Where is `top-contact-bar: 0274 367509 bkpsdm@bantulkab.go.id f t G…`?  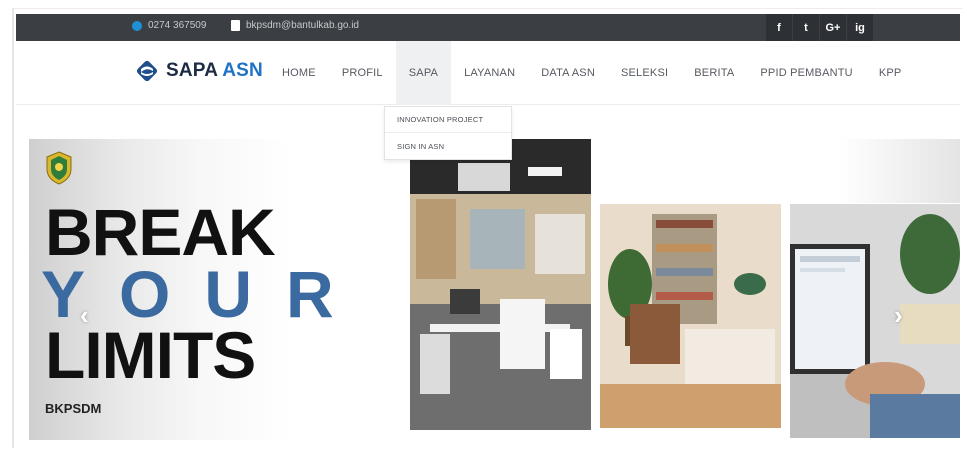 top-contact-bar: 0274 367509 bkpsdm@bantulkab.go.id f t G… is located at coordinates (488, 27).